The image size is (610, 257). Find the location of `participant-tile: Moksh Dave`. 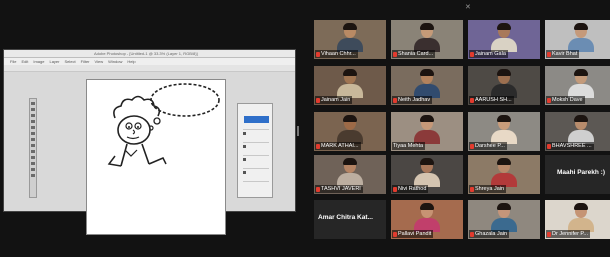

participant-tile: Moksh Dave is located at coordinates (577, 85).